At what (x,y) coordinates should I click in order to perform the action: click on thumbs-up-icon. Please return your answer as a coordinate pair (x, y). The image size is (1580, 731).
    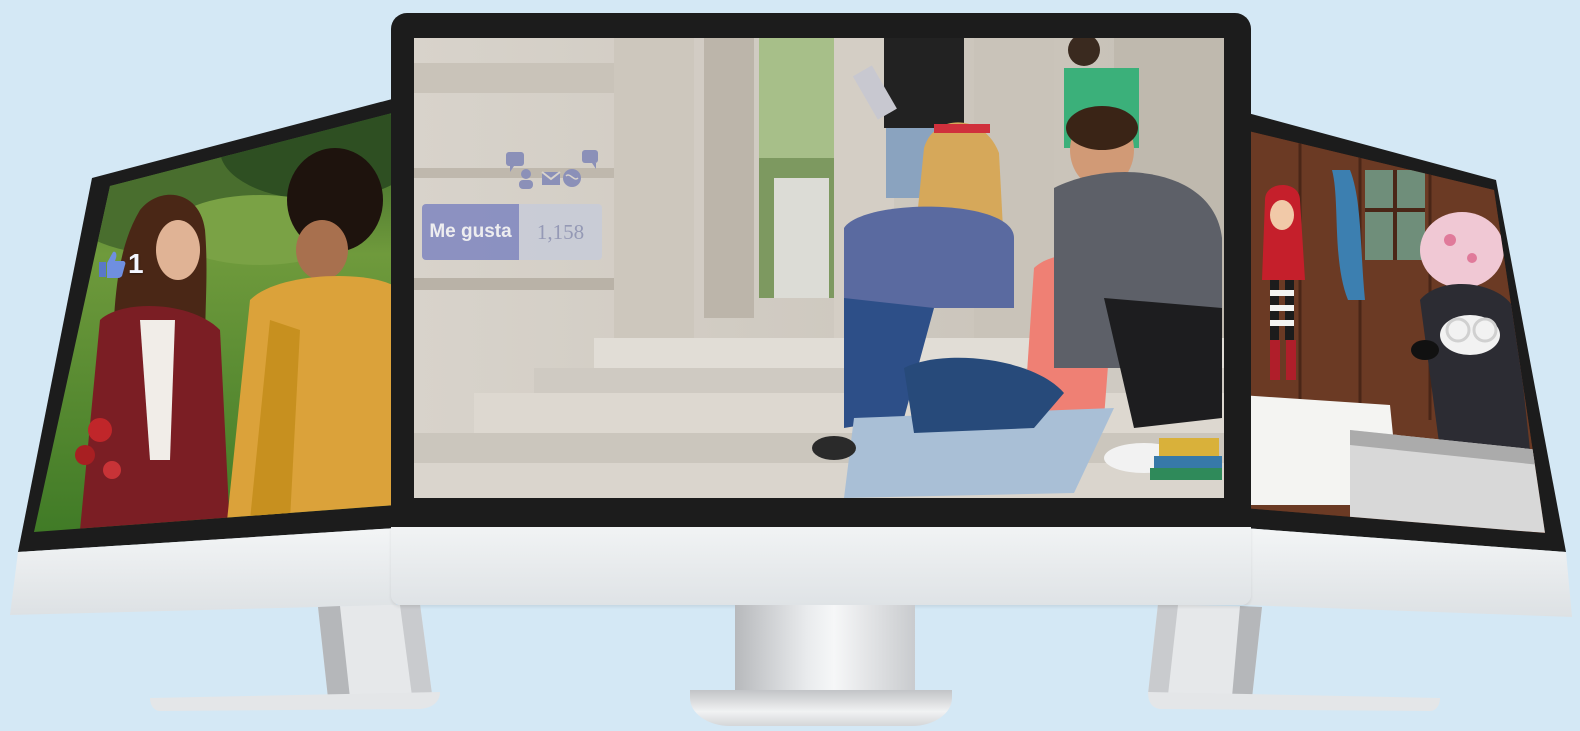
    Looking at the image, I should click on (112, 264).